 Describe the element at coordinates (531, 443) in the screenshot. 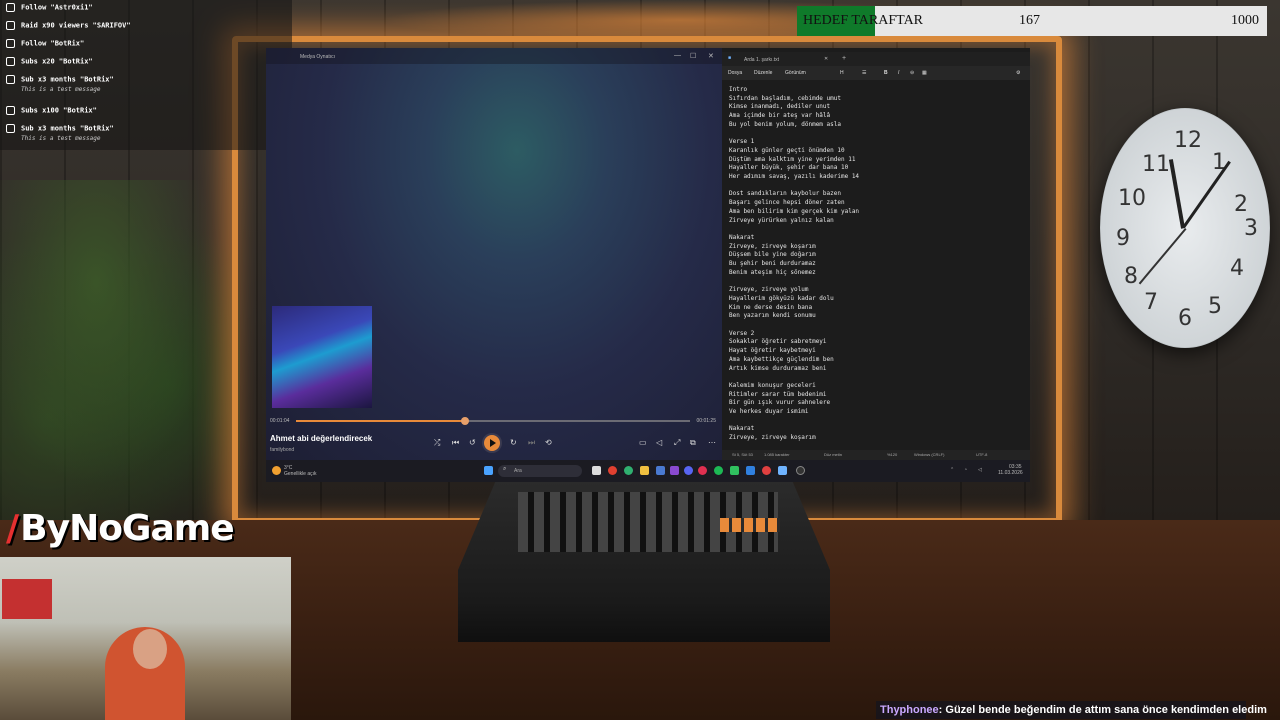

I see `next-icon: ⏭` at that location.